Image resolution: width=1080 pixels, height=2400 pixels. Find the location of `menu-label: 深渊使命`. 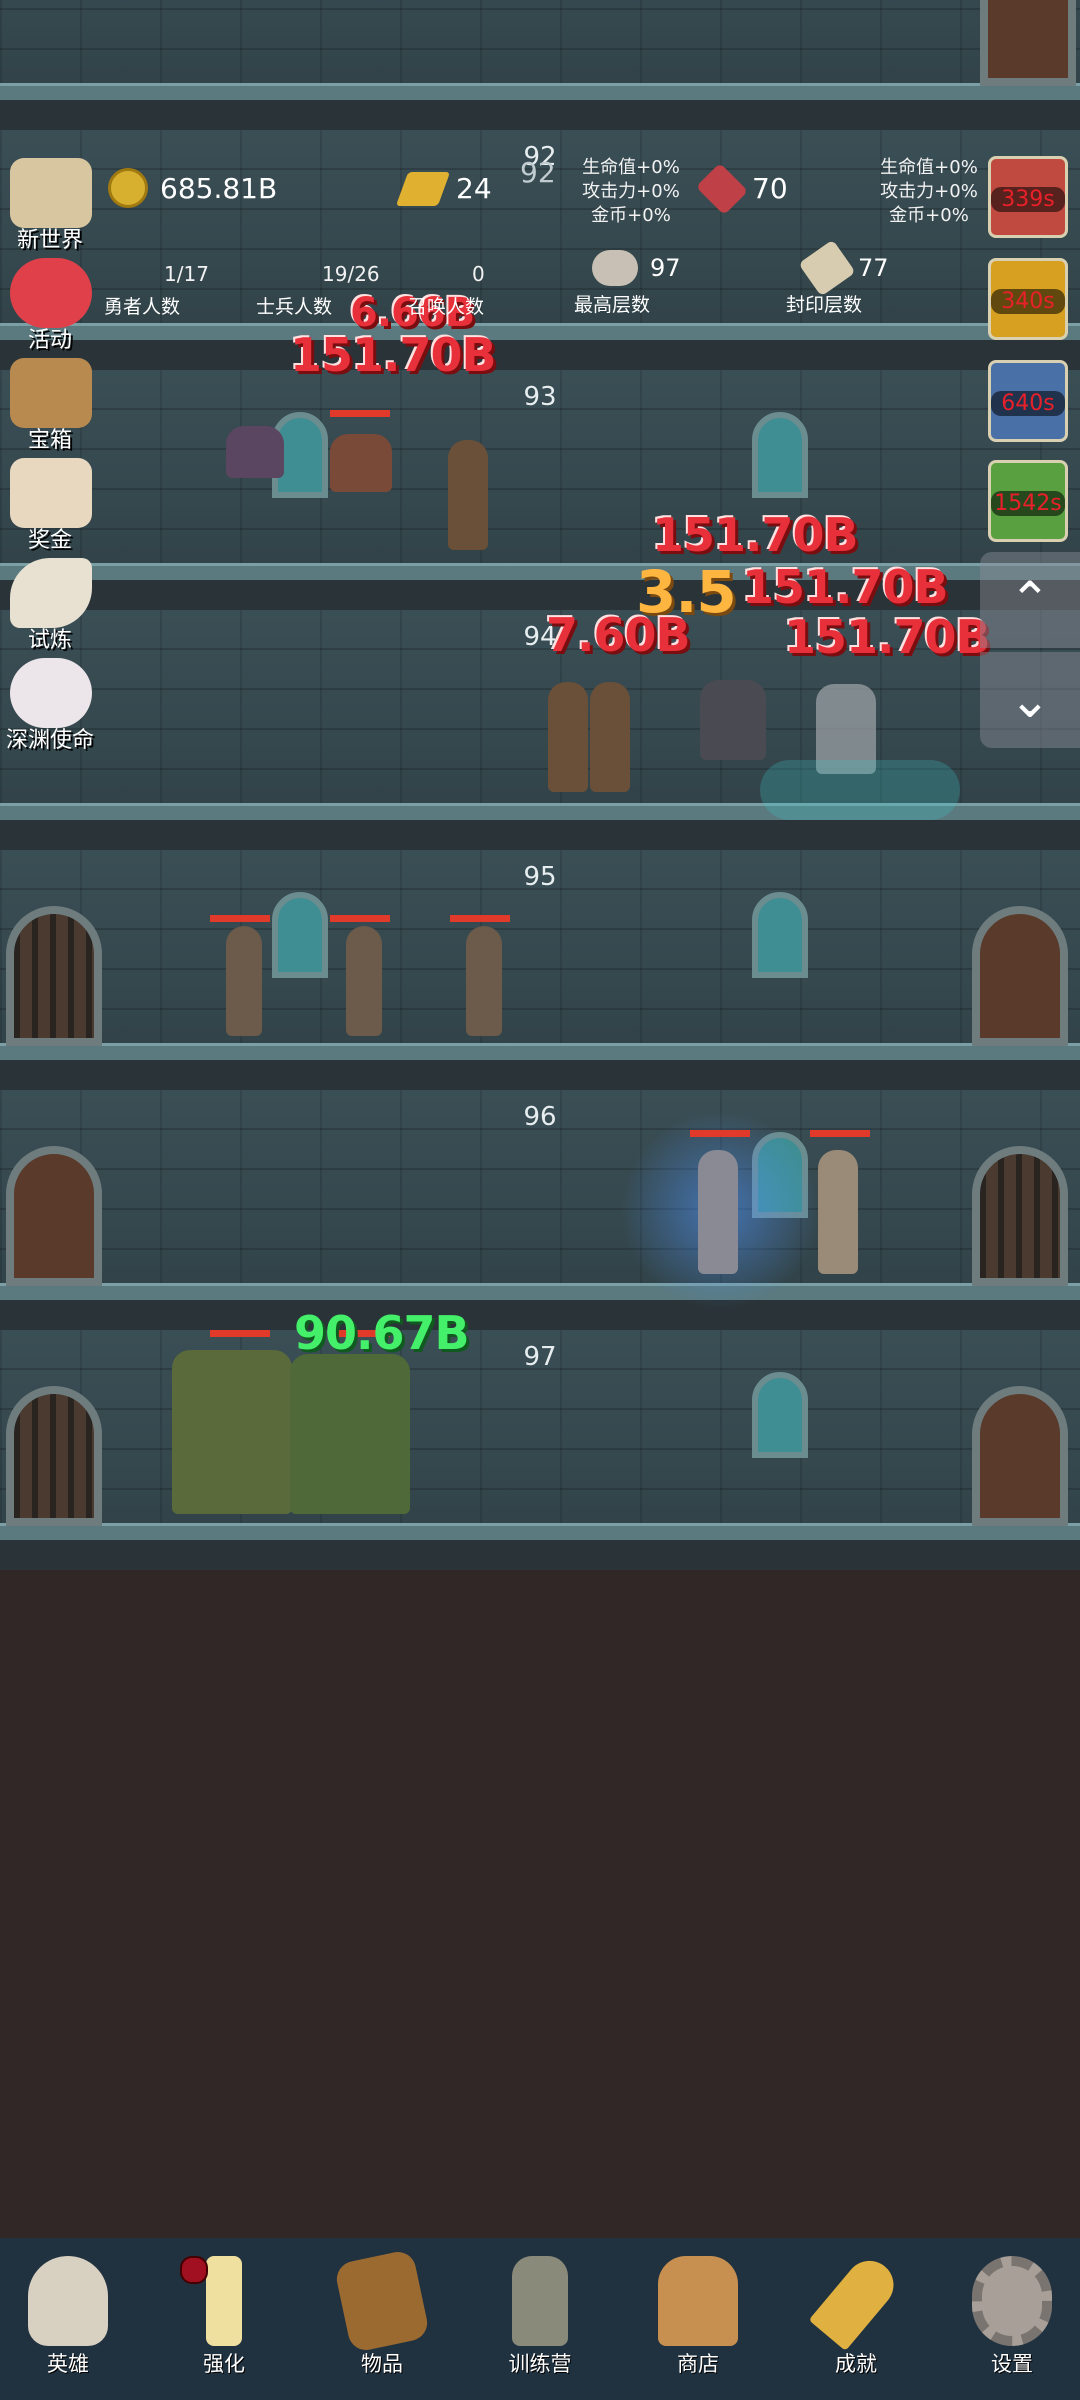

menu-label: 深渊使命 is located at coordinates (49, 740).